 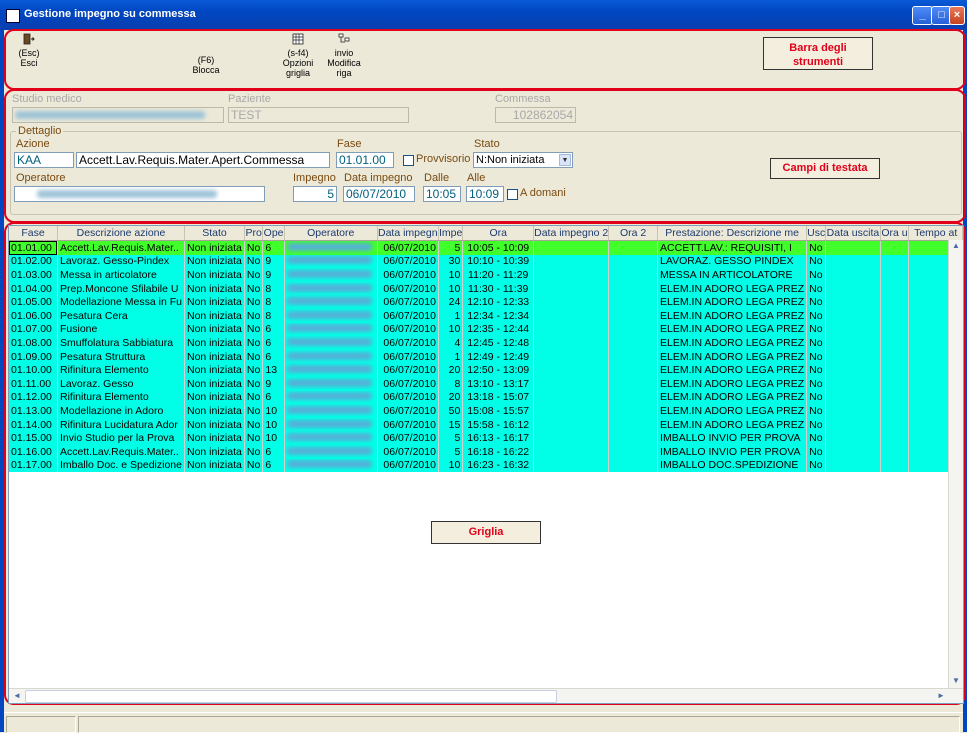 I want to click on table-cell: Prep.Moncone Sfilabile U, so click(x=121, y=288).